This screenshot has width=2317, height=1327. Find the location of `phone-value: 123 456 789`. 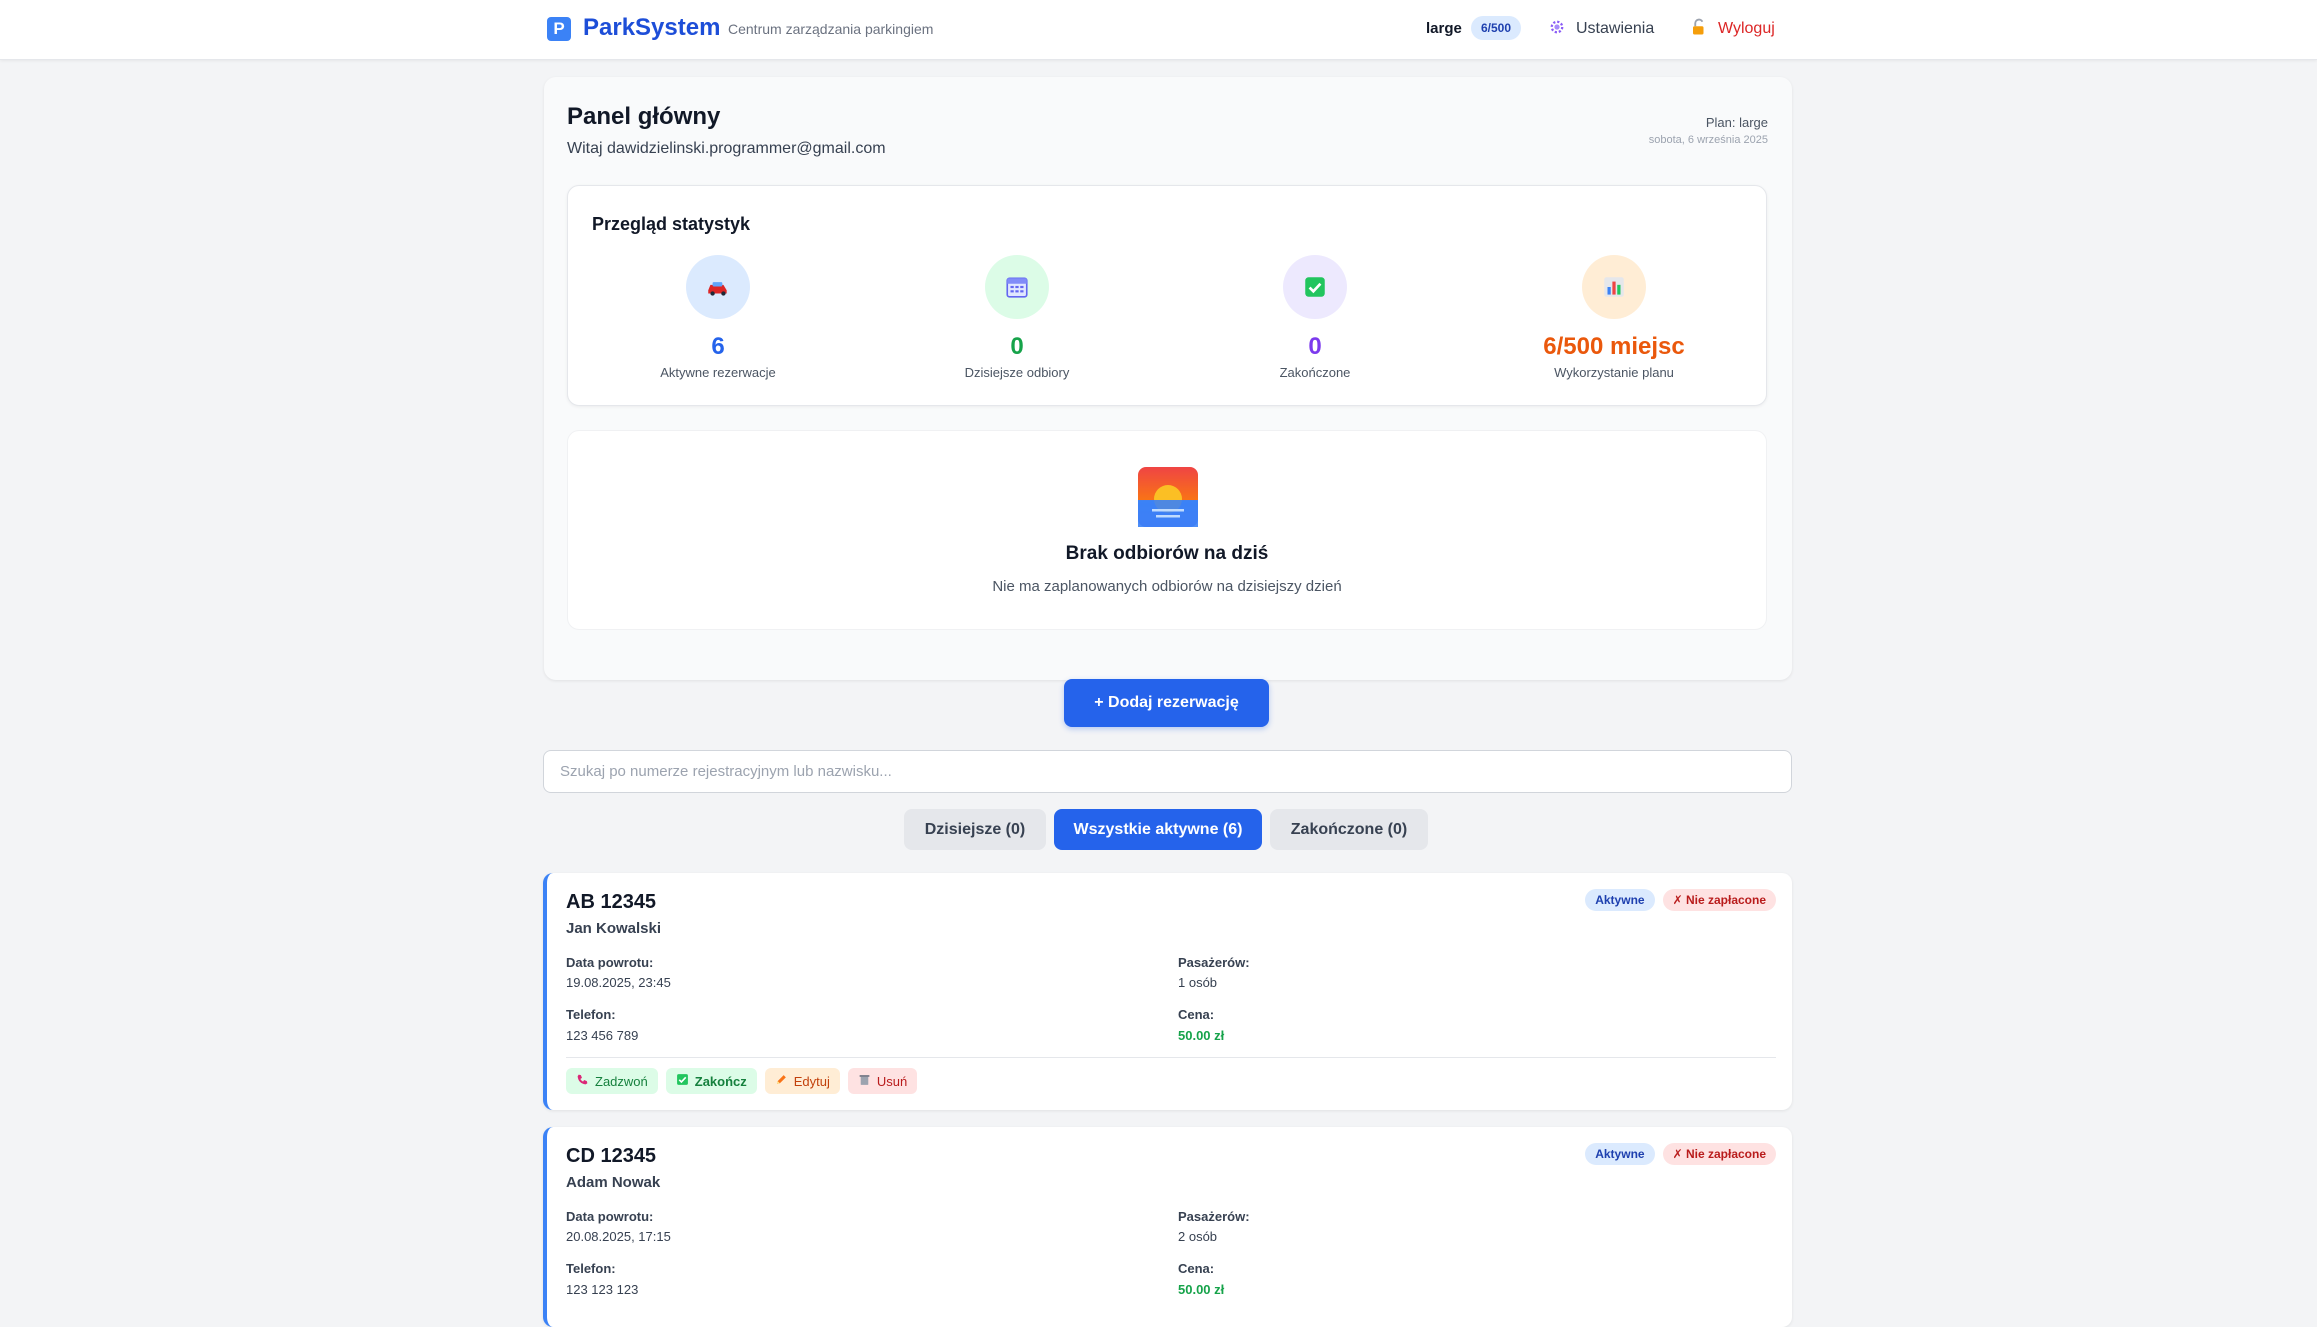

phone-value: 123 456 789 is located at coordinates (602, 1035).